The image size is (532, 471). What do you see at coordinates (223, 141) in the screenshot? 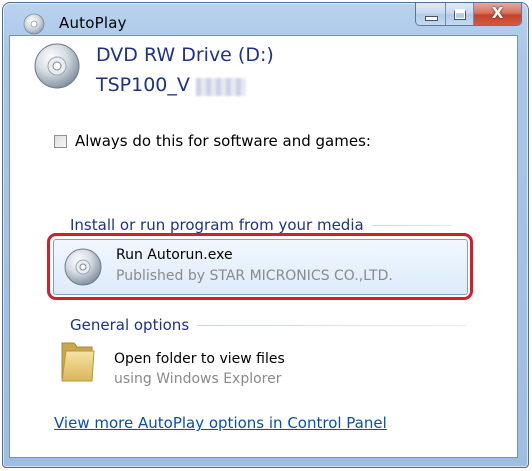
I see `always-do-label: Always do this for software and games:` at bounding box center [223, 141].